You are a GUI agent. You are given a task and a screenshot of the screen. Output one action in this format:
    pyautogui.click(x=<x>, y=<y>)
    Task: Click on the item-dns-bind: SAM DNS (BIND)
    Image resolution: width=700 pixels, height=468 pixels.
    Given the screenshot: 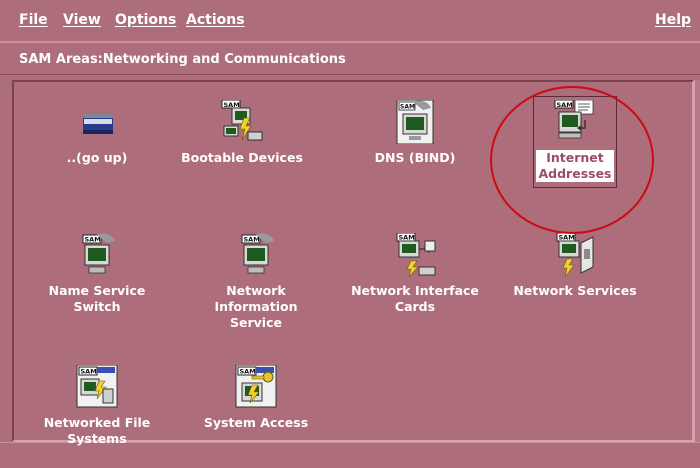 What is the action you would take?
    pyautogui.click(x=415, y=133)
    